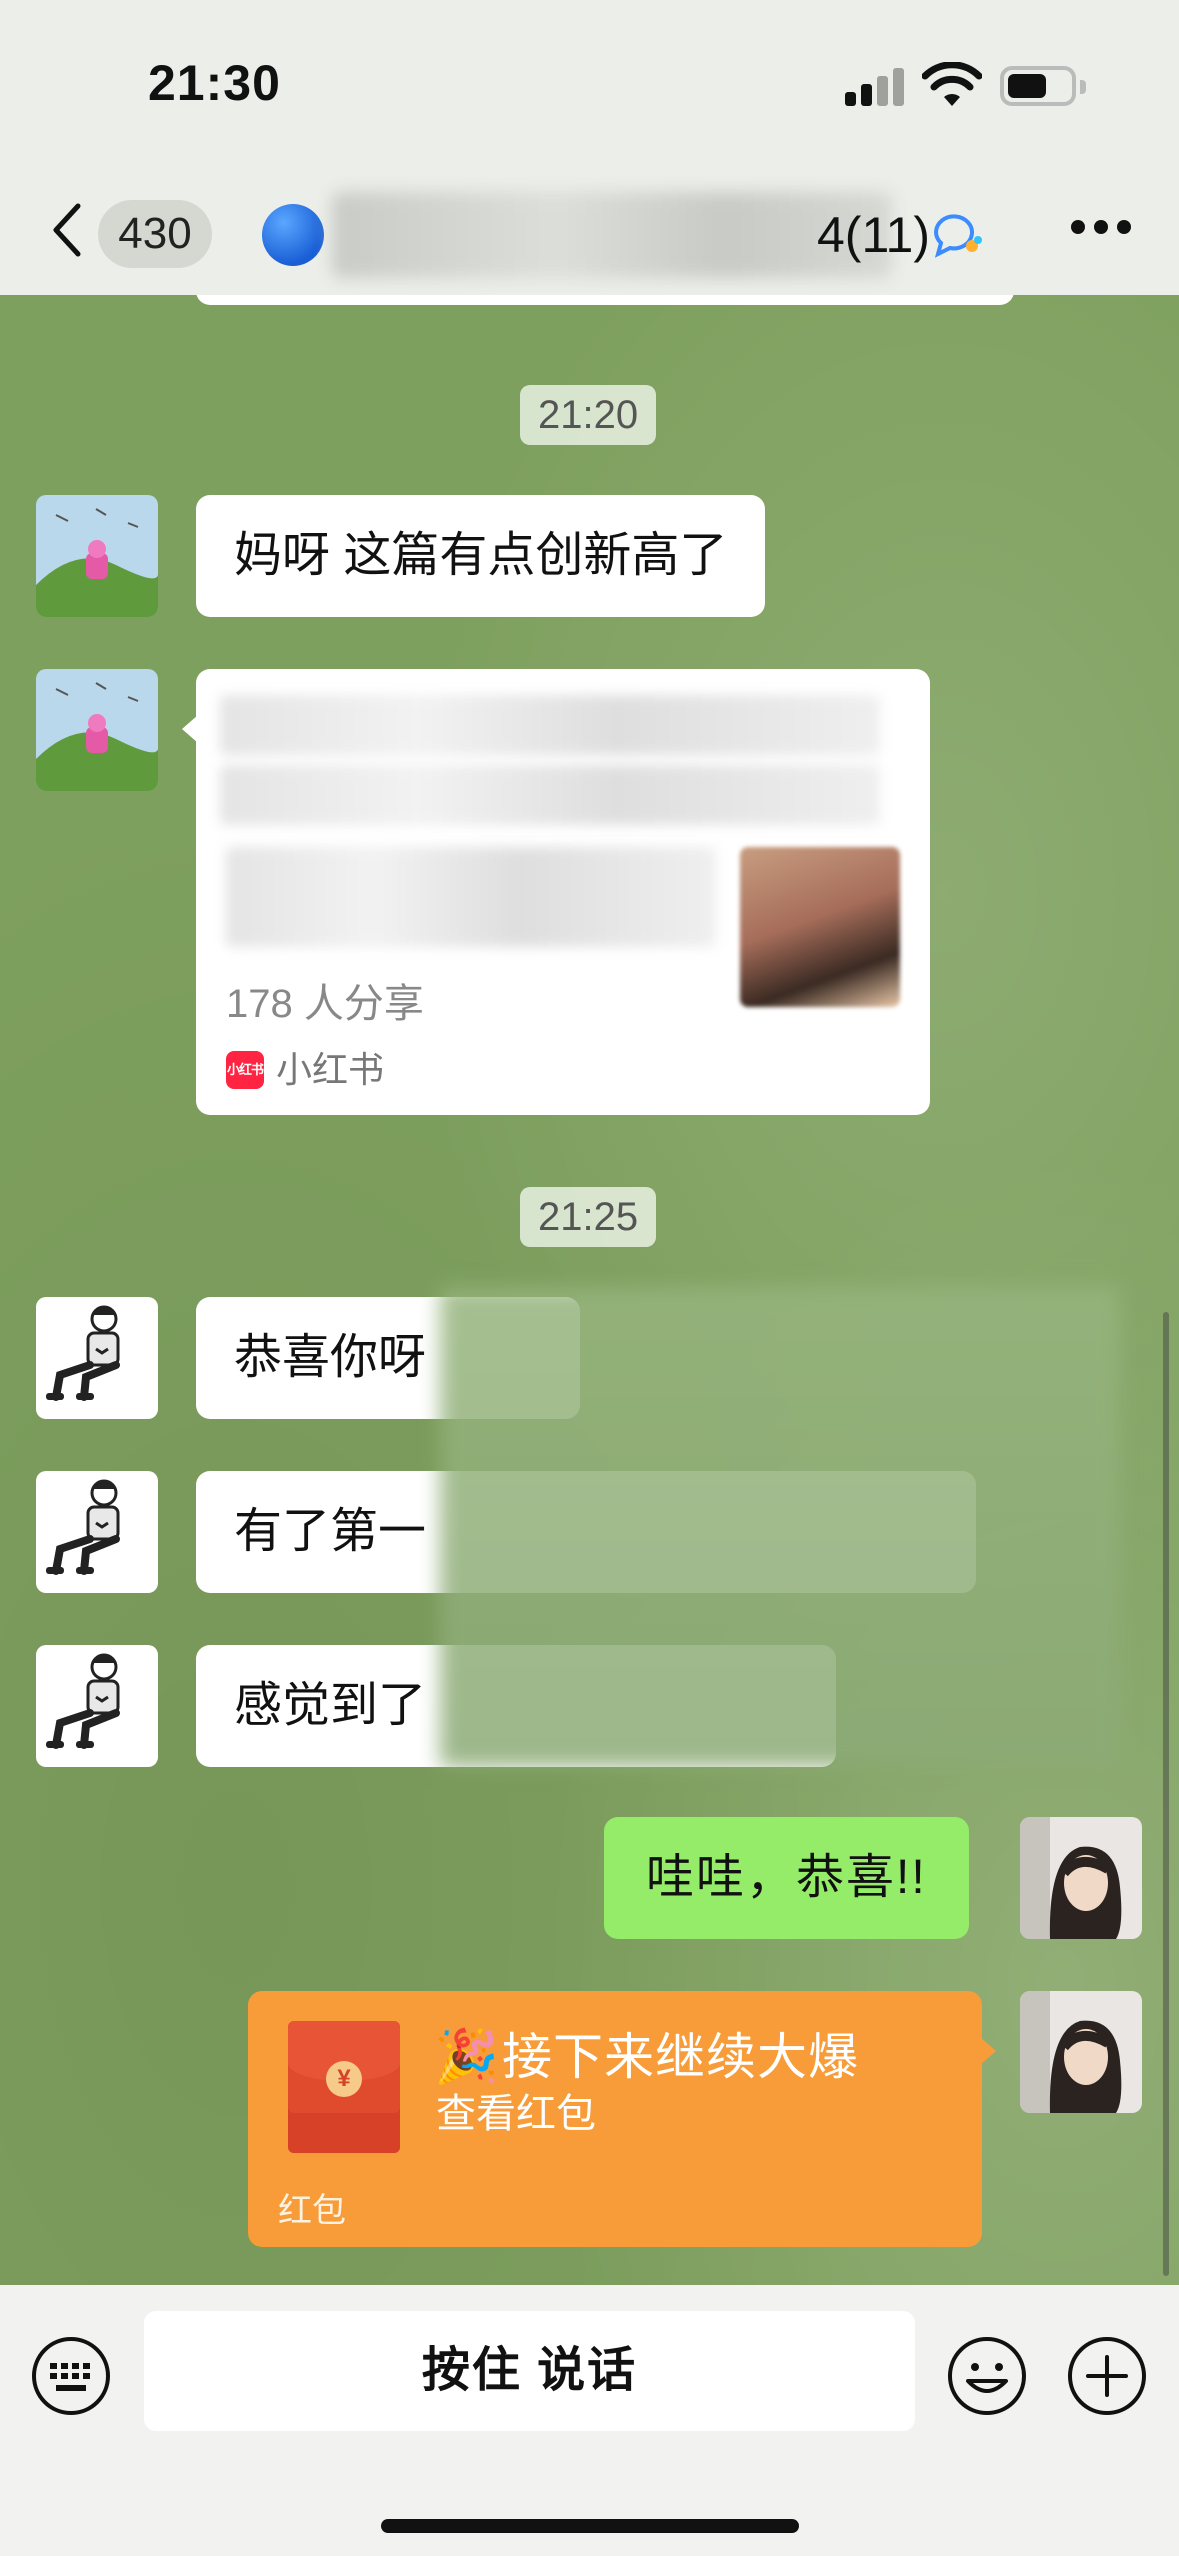 This screenshot has height=2556, width=1179. What do you see at coordinates (589, 85) in the screenshot?
I see `status-bar: 21:30` at bounding box center [589, 85].